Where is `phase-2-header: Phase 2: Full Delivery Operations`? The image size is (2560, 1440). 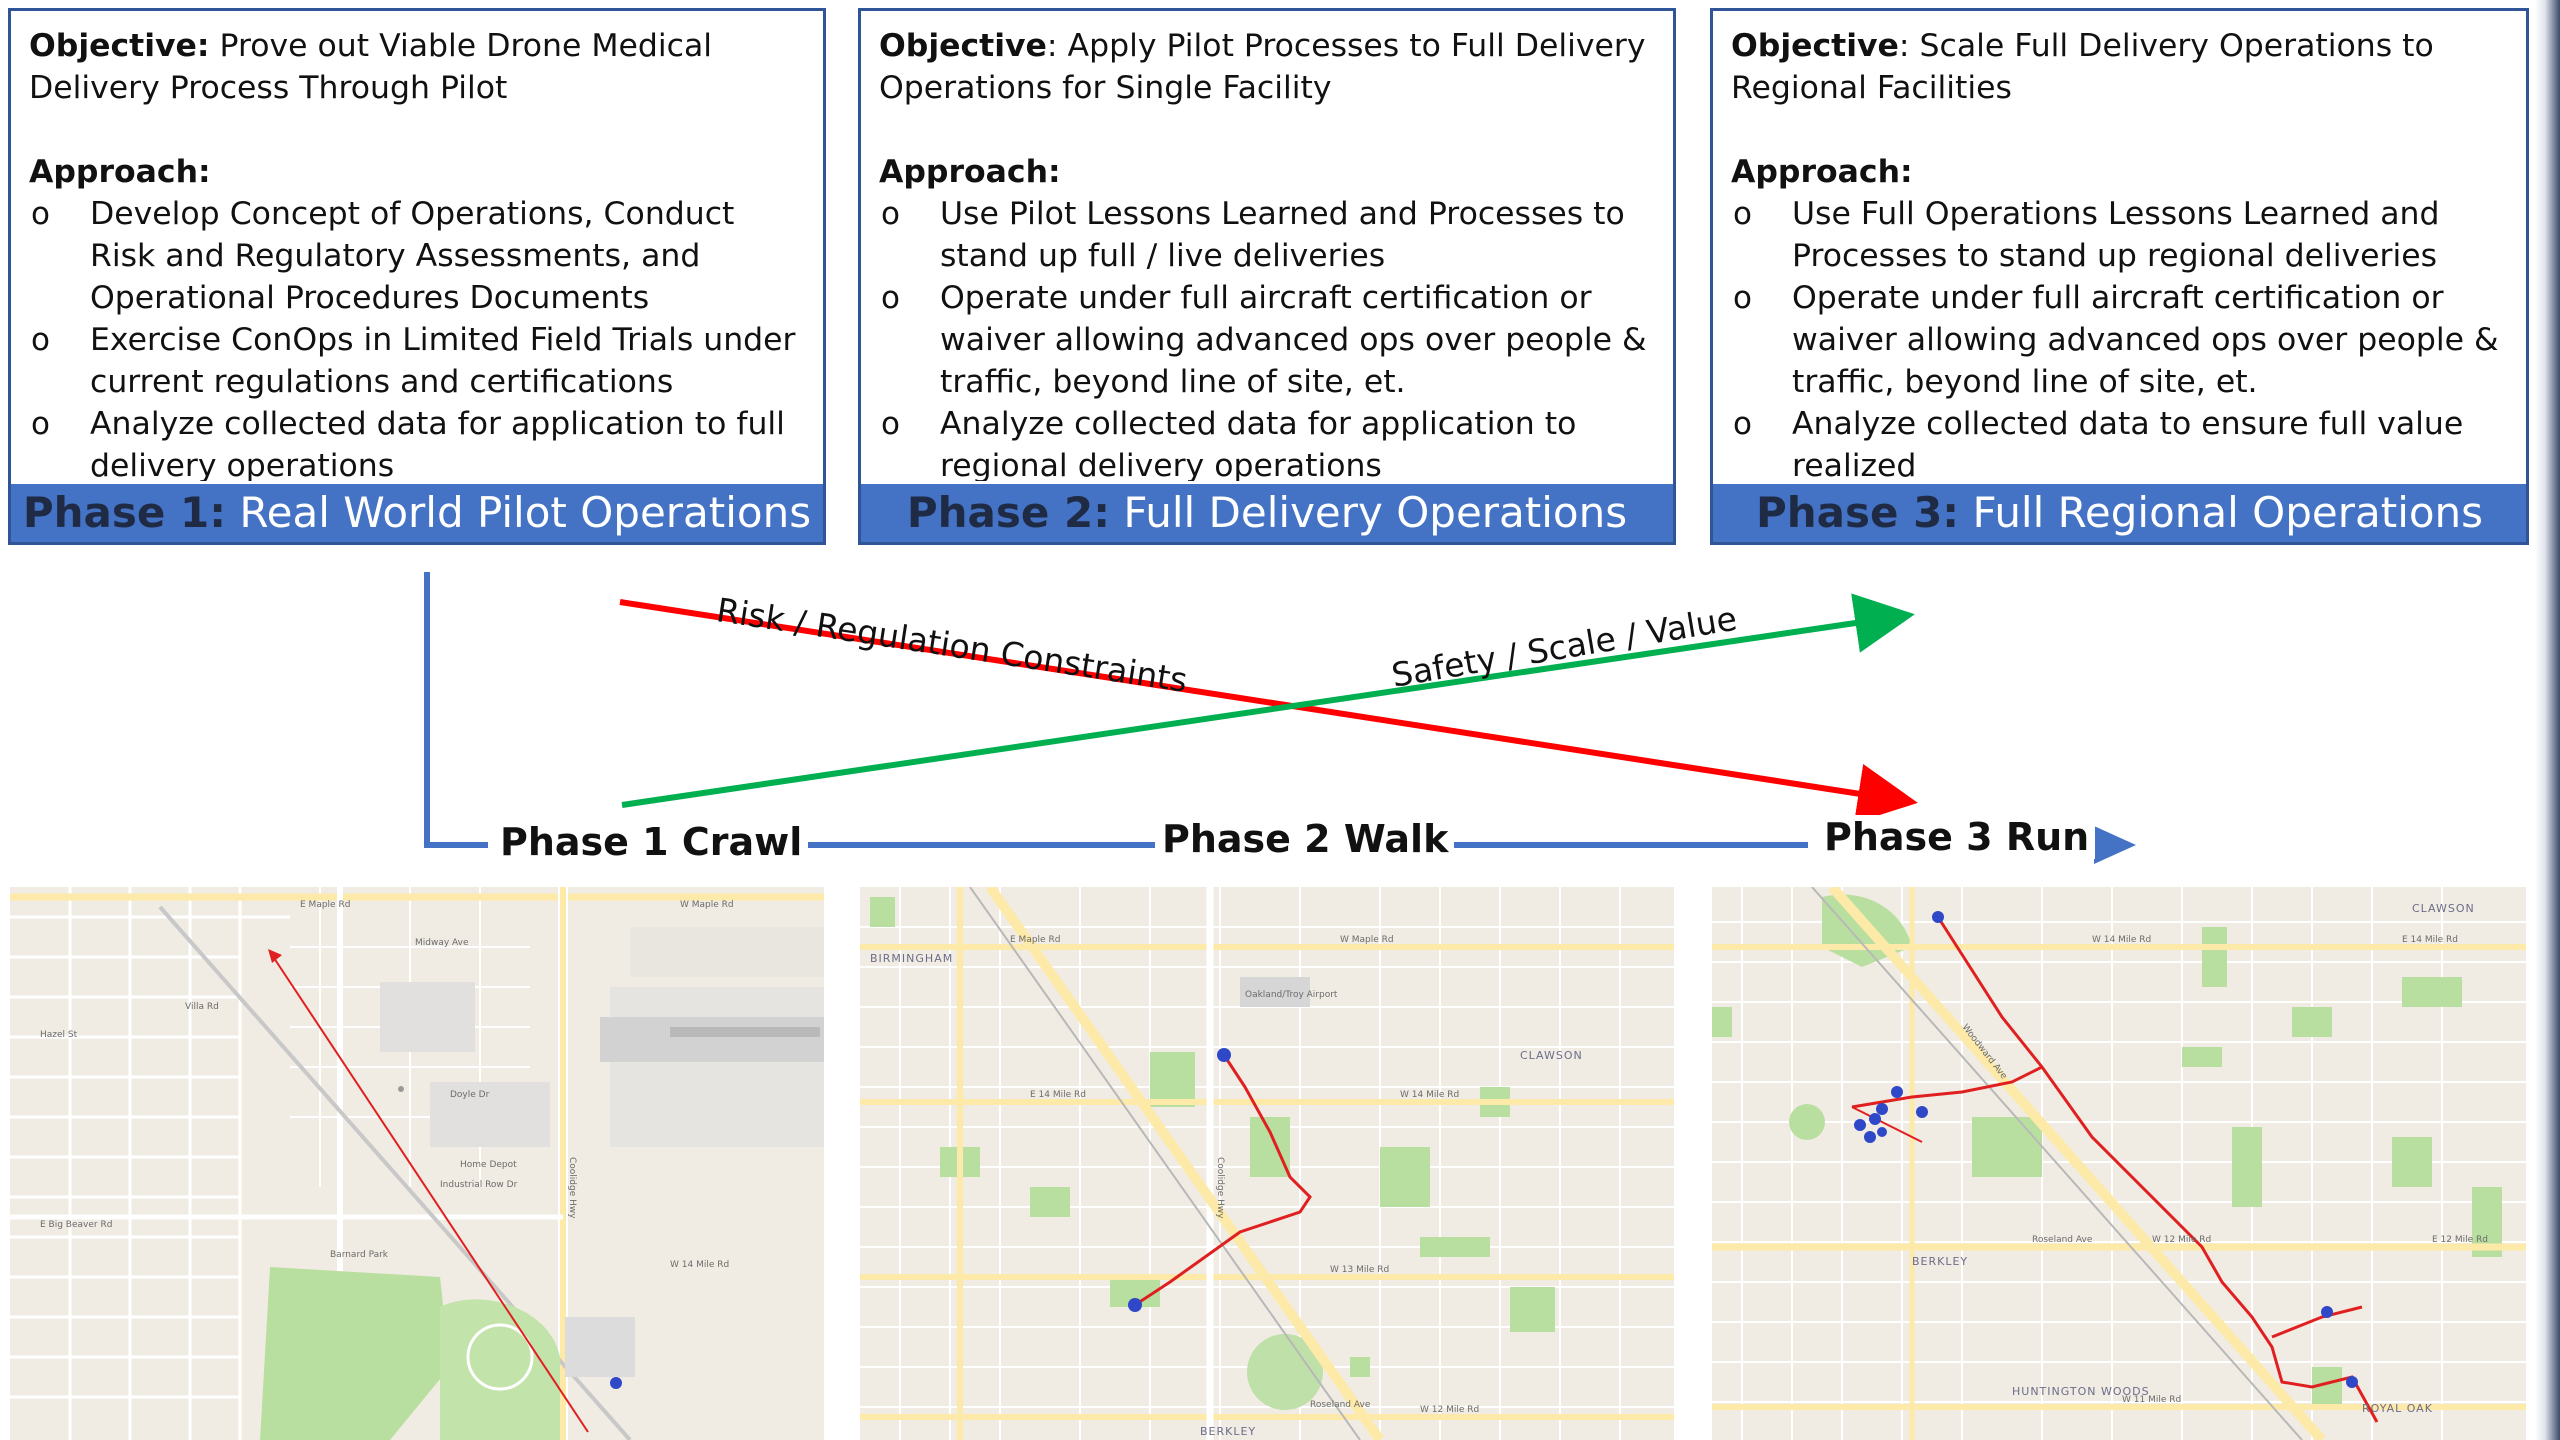
phase-2-header: Phase 2: Full Delivery Operations is located at coordinates (1267, 513).